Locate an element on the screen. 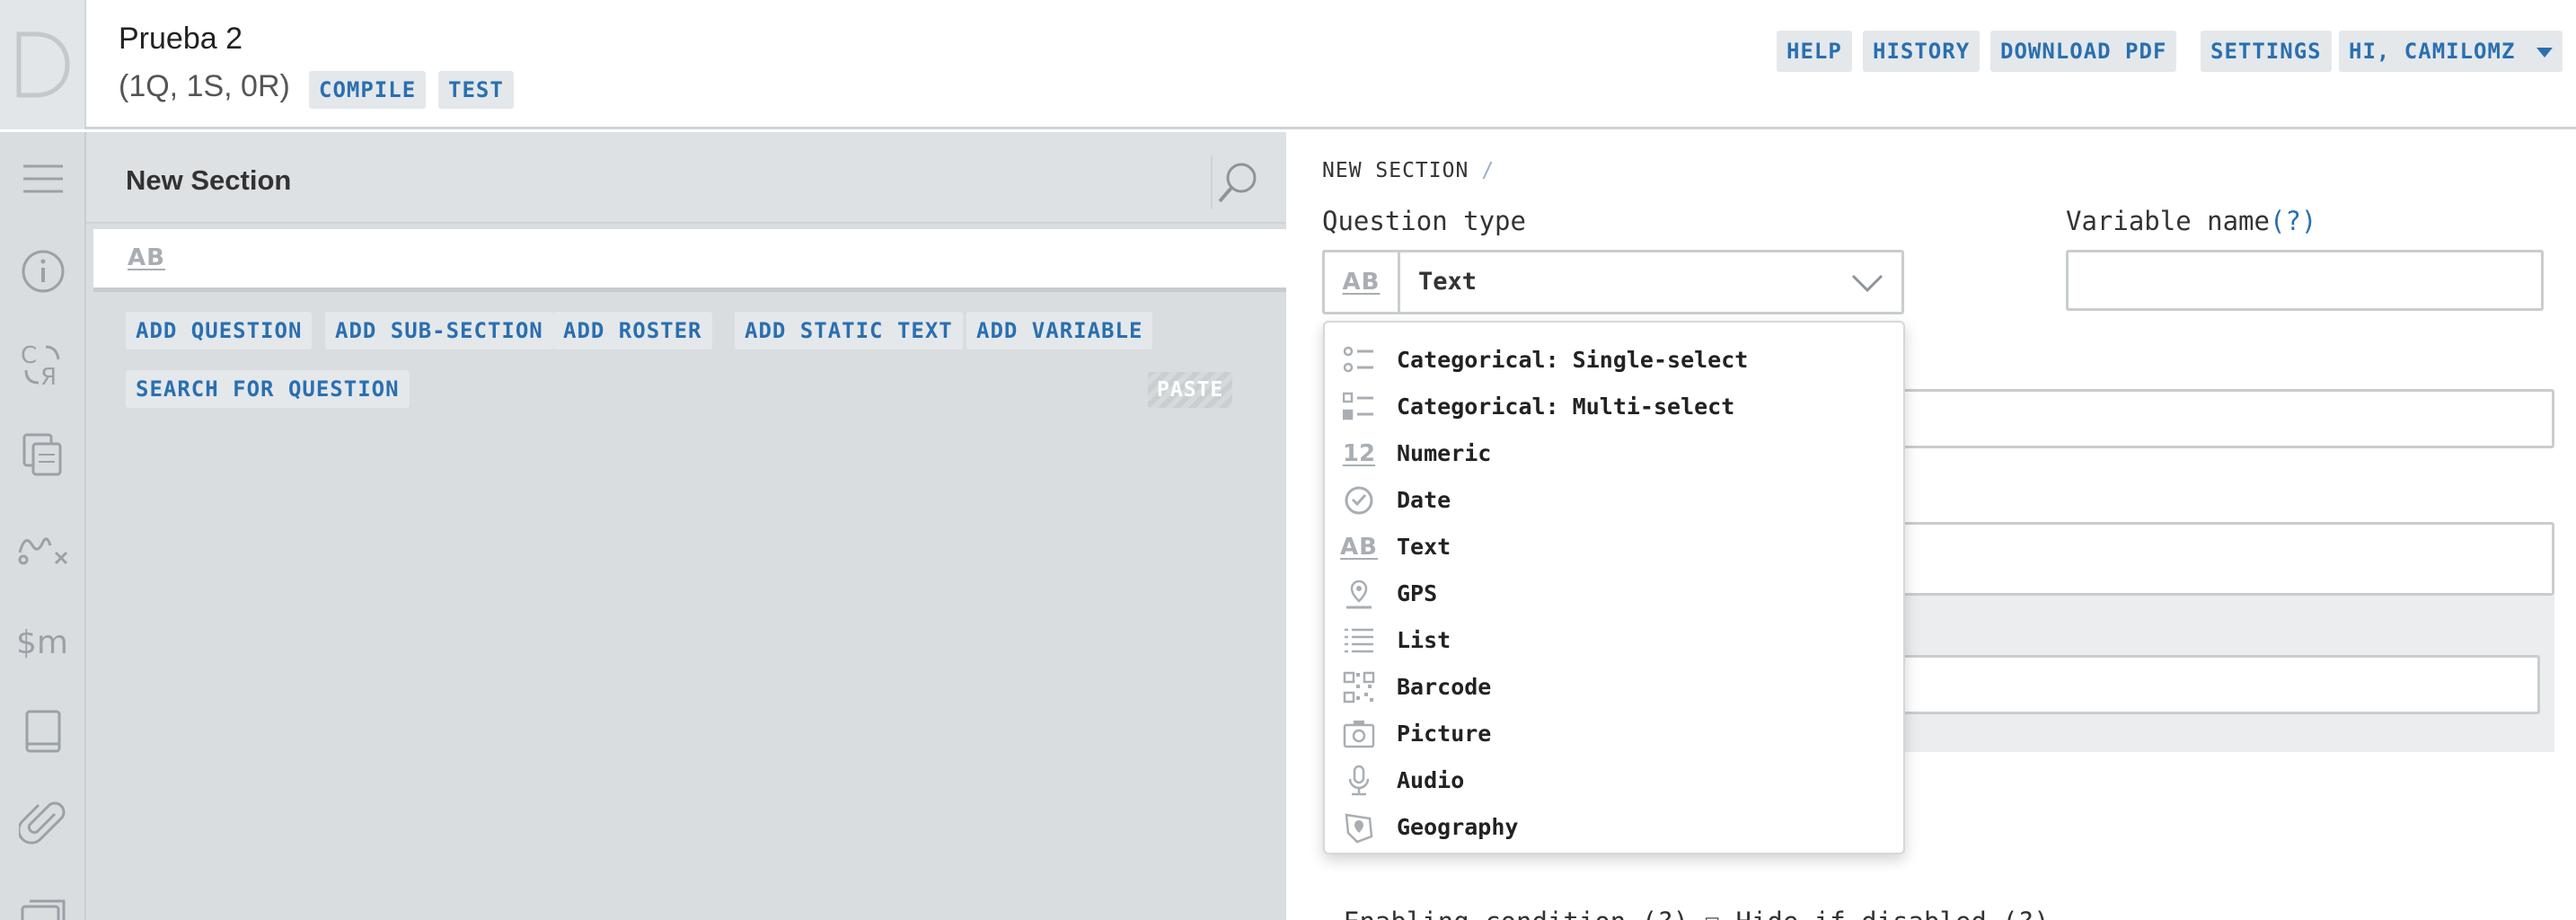  option-label: Text is located at coordinates (1424, 547).